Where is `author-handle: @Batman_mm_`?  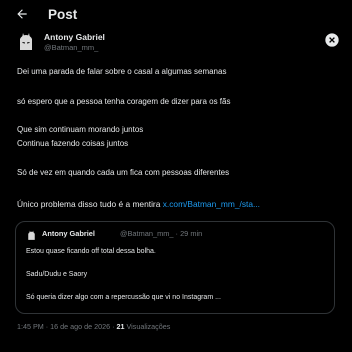
author-handle: @Batman_mm_ is located at coordinates (71, 47).